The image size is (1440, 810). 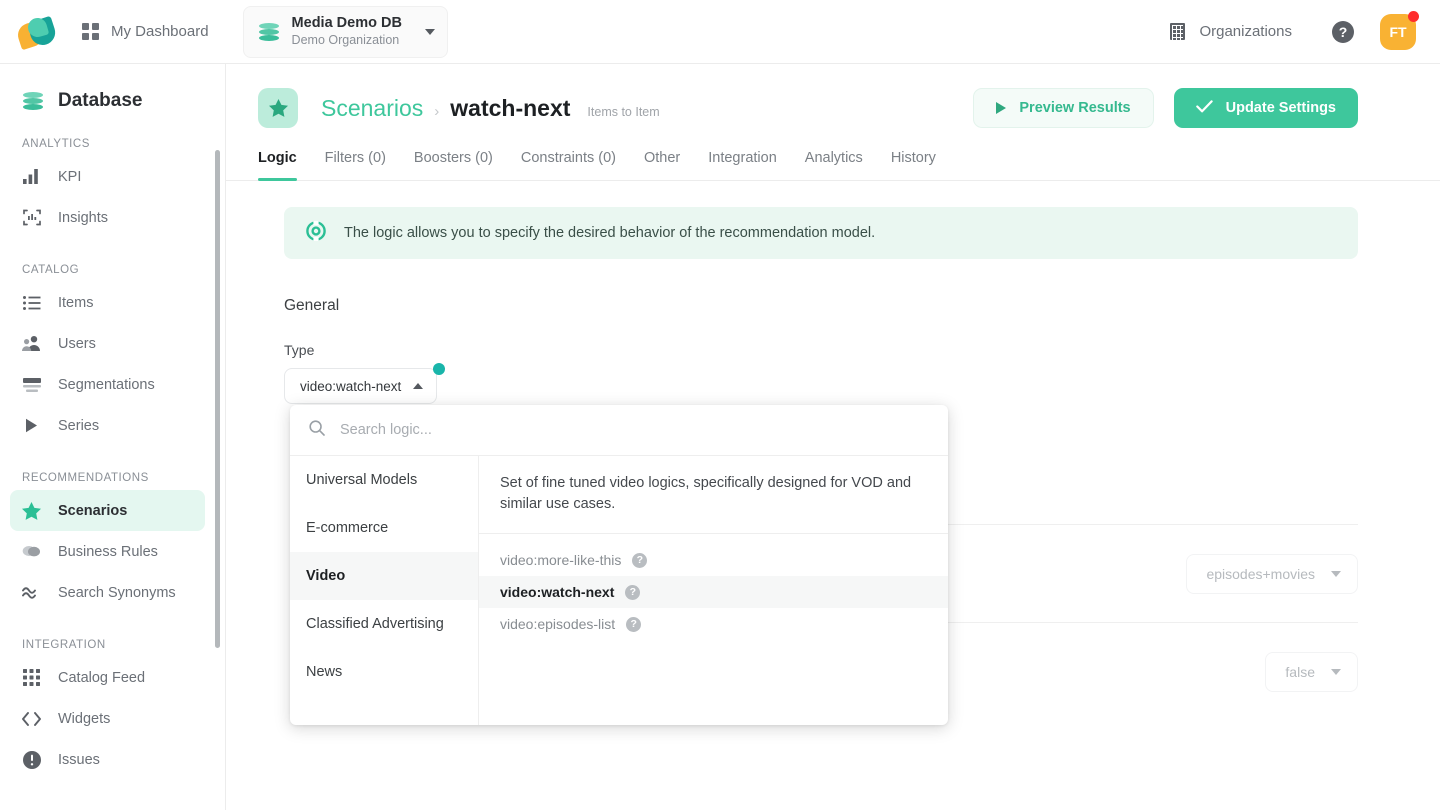 What do you see at coordinates (56, 144) in the screenshot?
I see `sidebar-group-analytics: ANALYTICS` at bounding box center [56, 144].